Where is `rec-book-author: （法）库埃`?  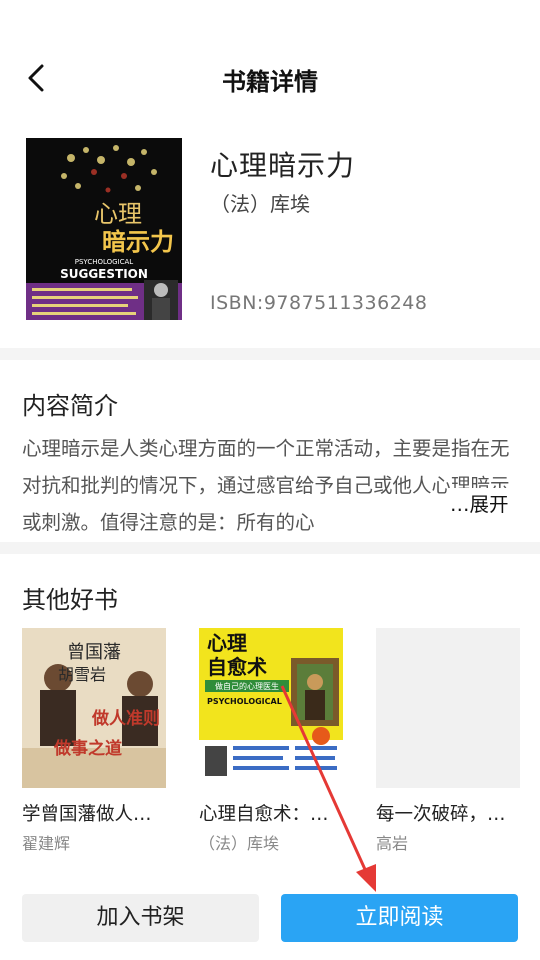
rec-book-author: （法）库埃 is located at coordinates (239, 843).